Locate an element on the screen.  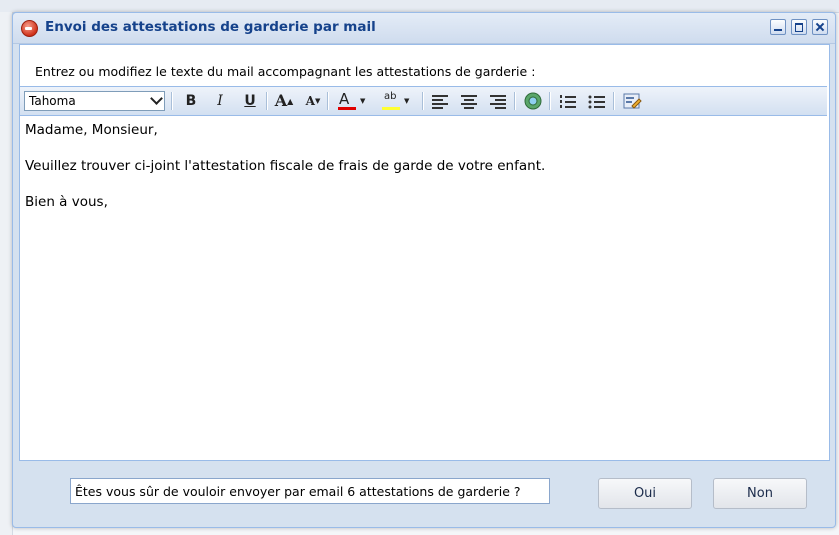
arrow-down-icon: ▼ is located at coordinates (317, 100).